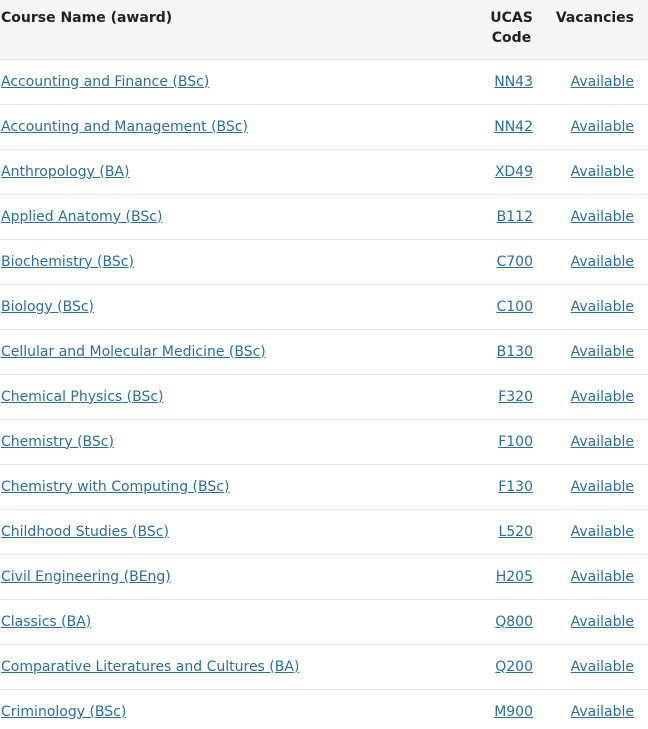  What do you see at coordinates (515, 487) in the screenshot?
I see `ucas-code-link: F130` at bounding box center [515, 487].